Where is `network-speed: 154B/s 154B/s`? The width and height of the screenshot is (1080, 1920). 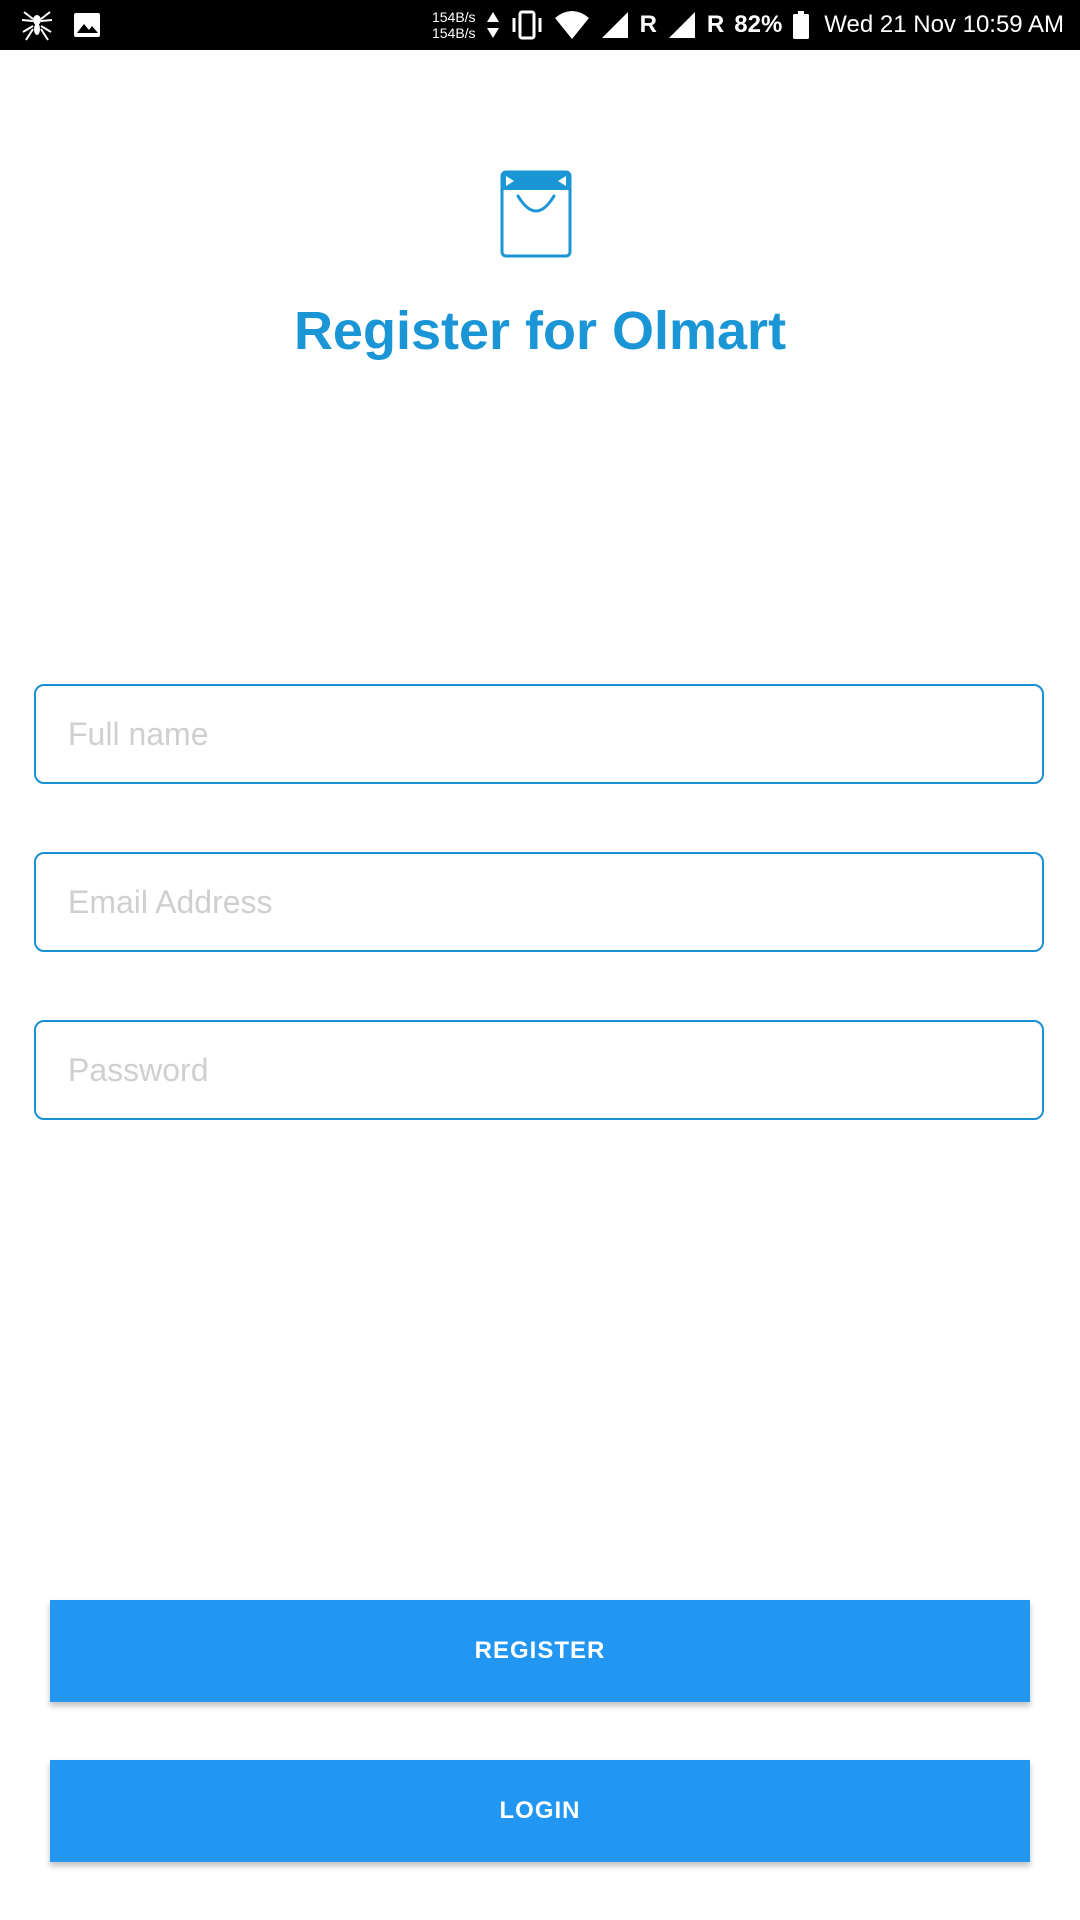 network-speed: 154B/s 154B/s is located at coordinates (454, 25).